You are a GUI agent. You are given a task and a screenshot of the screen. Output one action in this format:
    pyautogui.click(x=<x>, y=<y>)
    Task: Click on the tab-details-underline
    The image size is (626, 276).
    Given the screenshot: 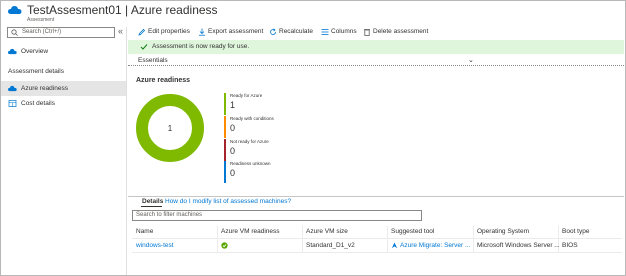 What is the action you would take?
    pyautogui.click(x=151, y=206)
    